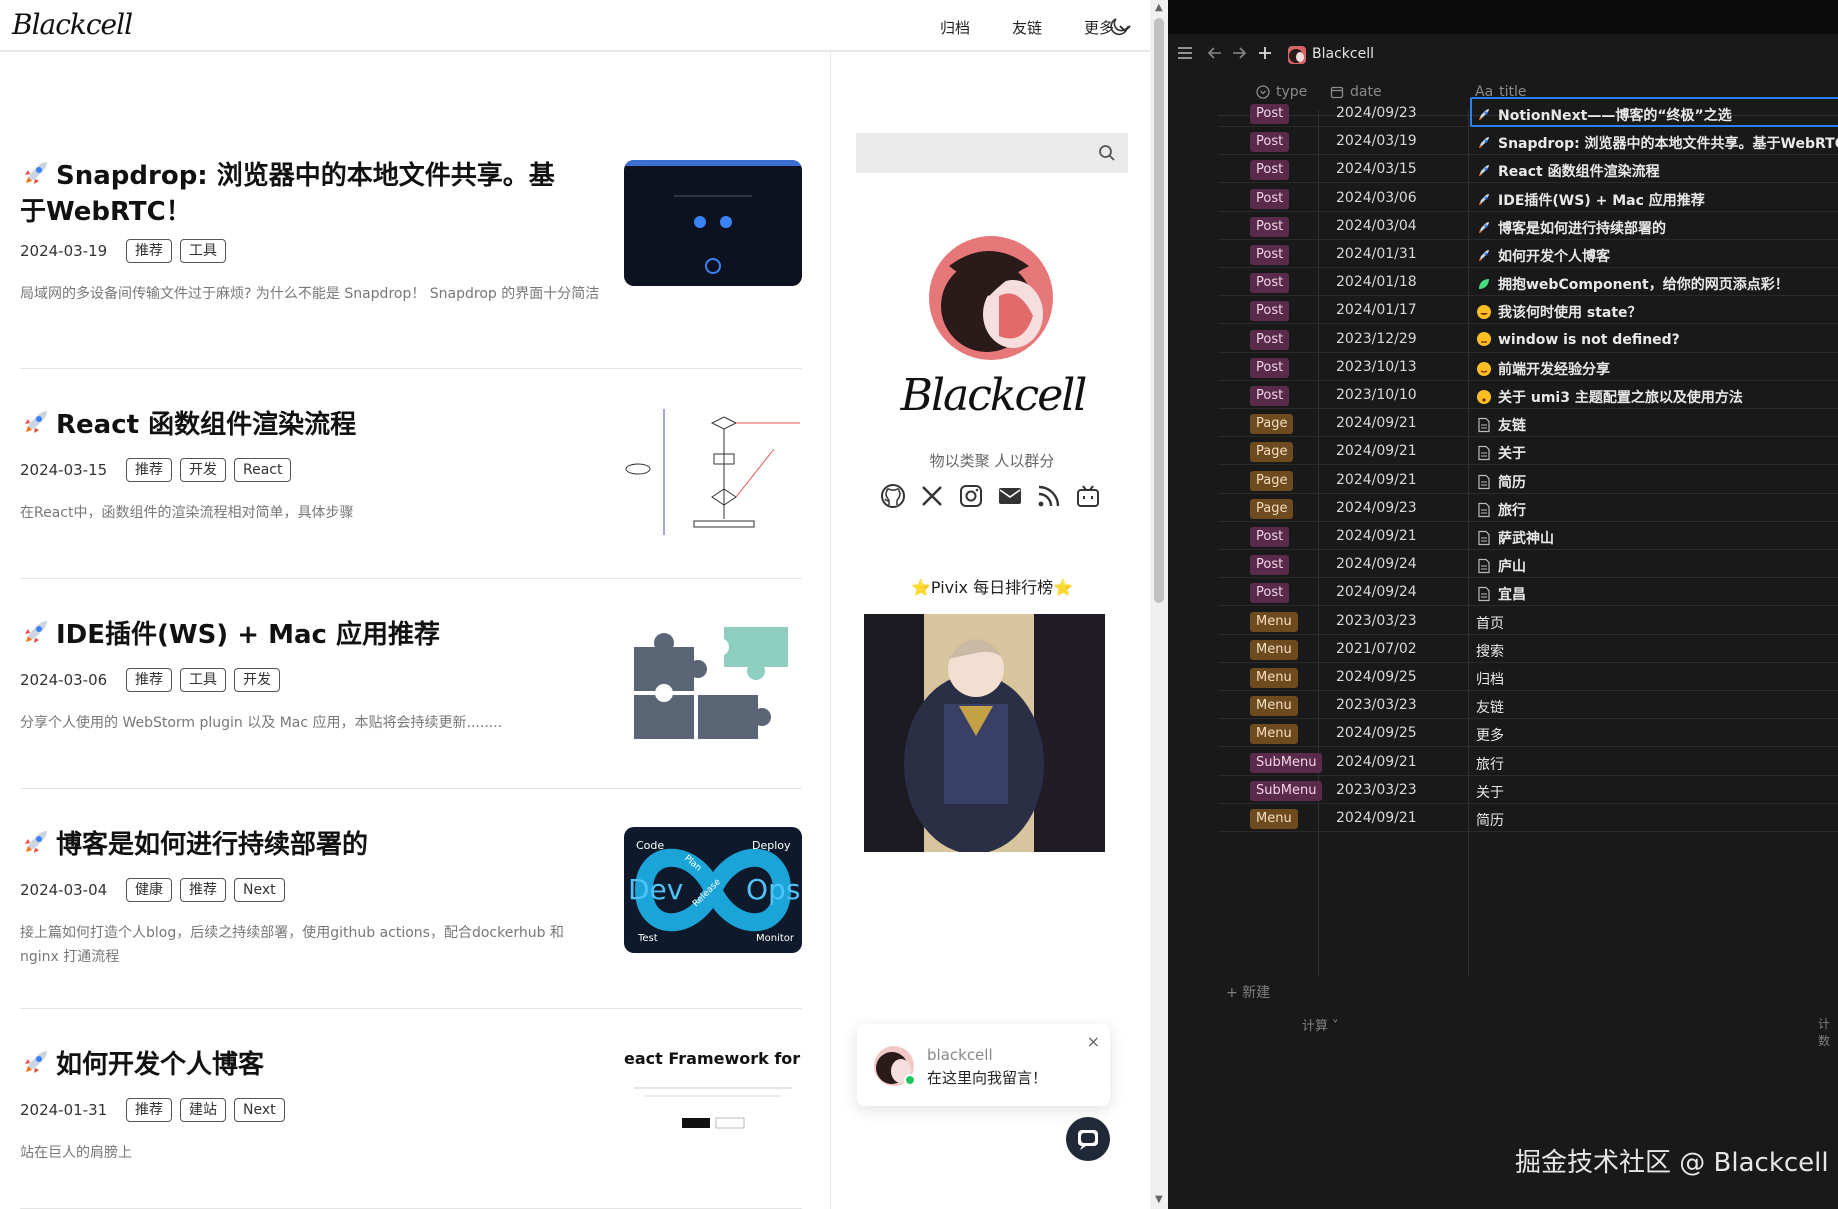 This screenshot has width=1838, height=1209. Describe the element at coordinates (1490, 623) in the screenshot. I see `row-title: 首页` at that location.